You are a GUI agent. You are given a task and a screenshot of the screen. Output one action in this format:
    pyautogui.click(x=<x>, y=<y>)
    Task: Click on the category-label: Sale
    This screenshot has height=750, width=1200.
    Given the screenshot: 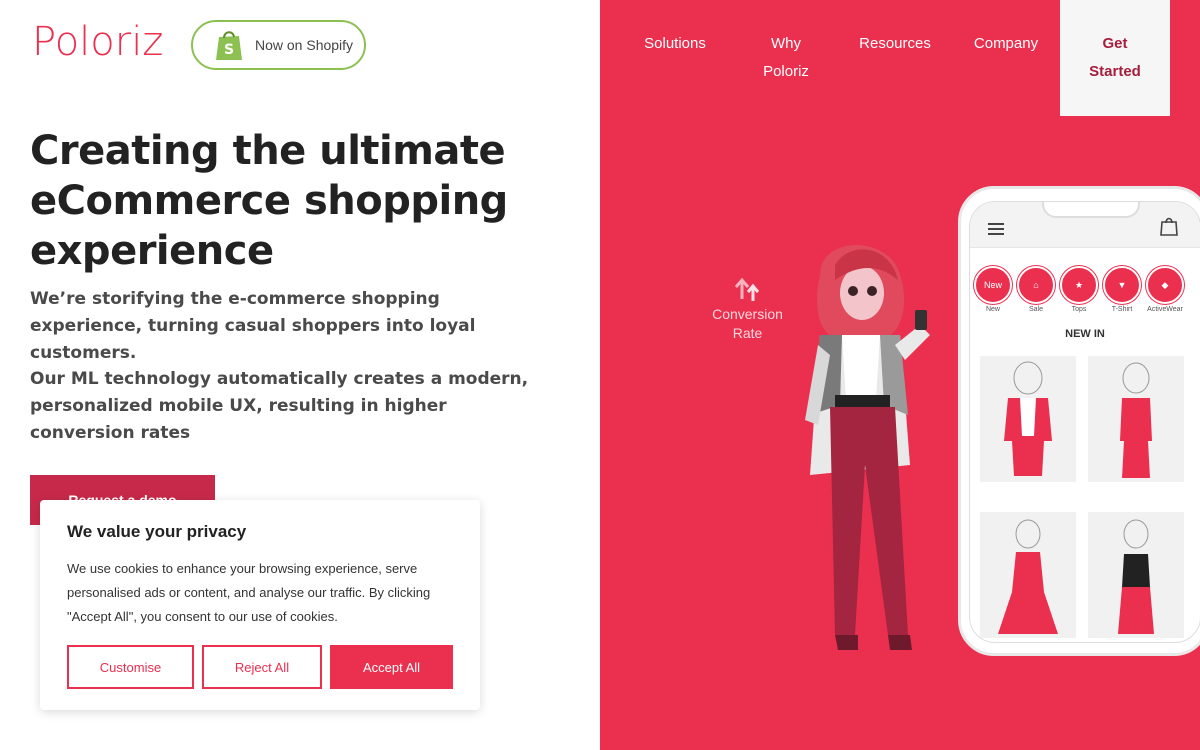 What is the action you would take?
    pyautogui.click(x=1035, y=309)
    